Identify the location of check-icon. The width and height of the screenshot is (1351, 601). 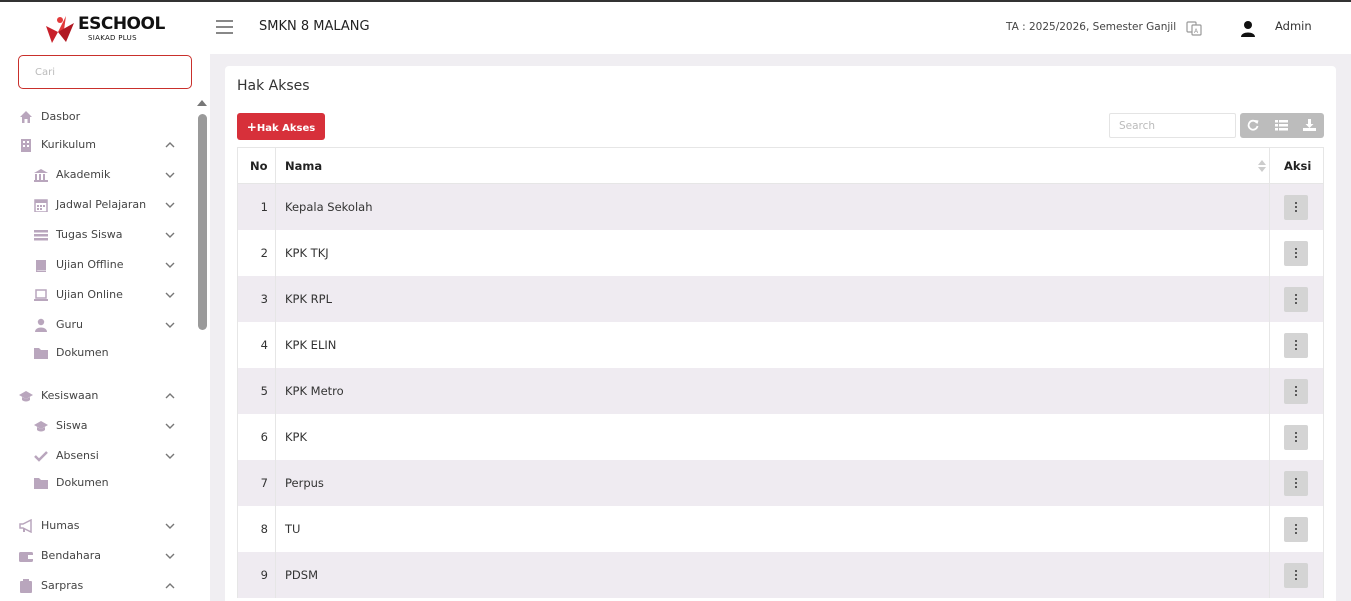
(41, 456).